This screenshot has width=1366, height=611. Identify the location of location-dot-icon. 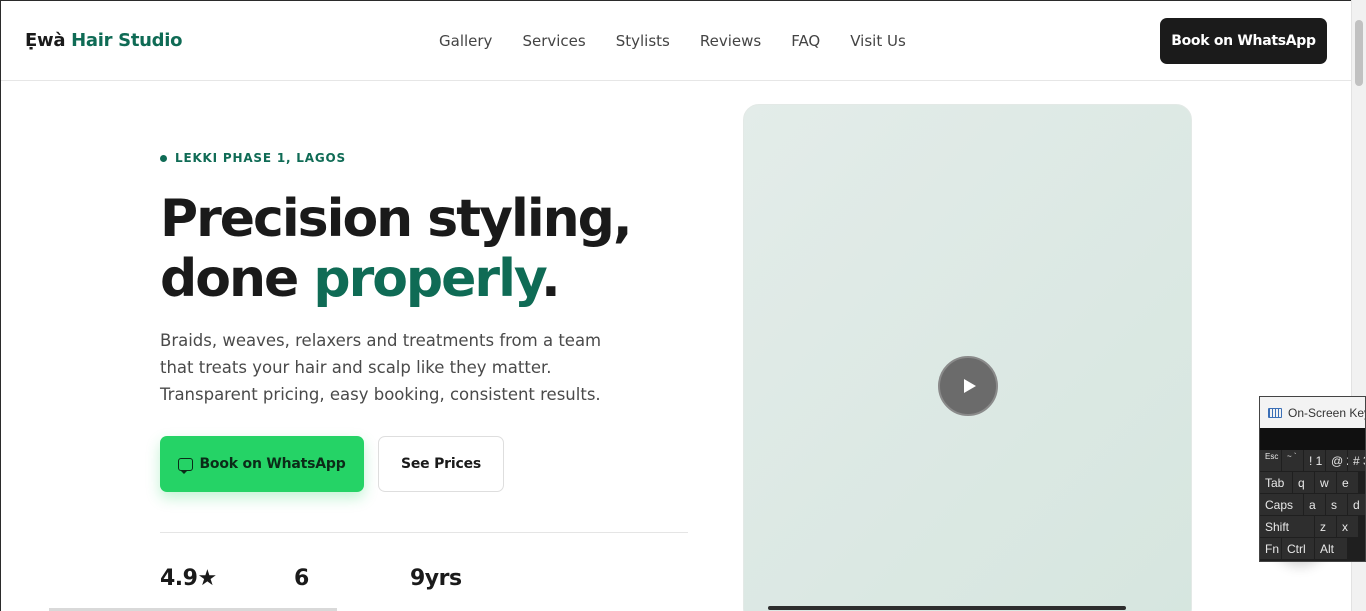
(163, 158).